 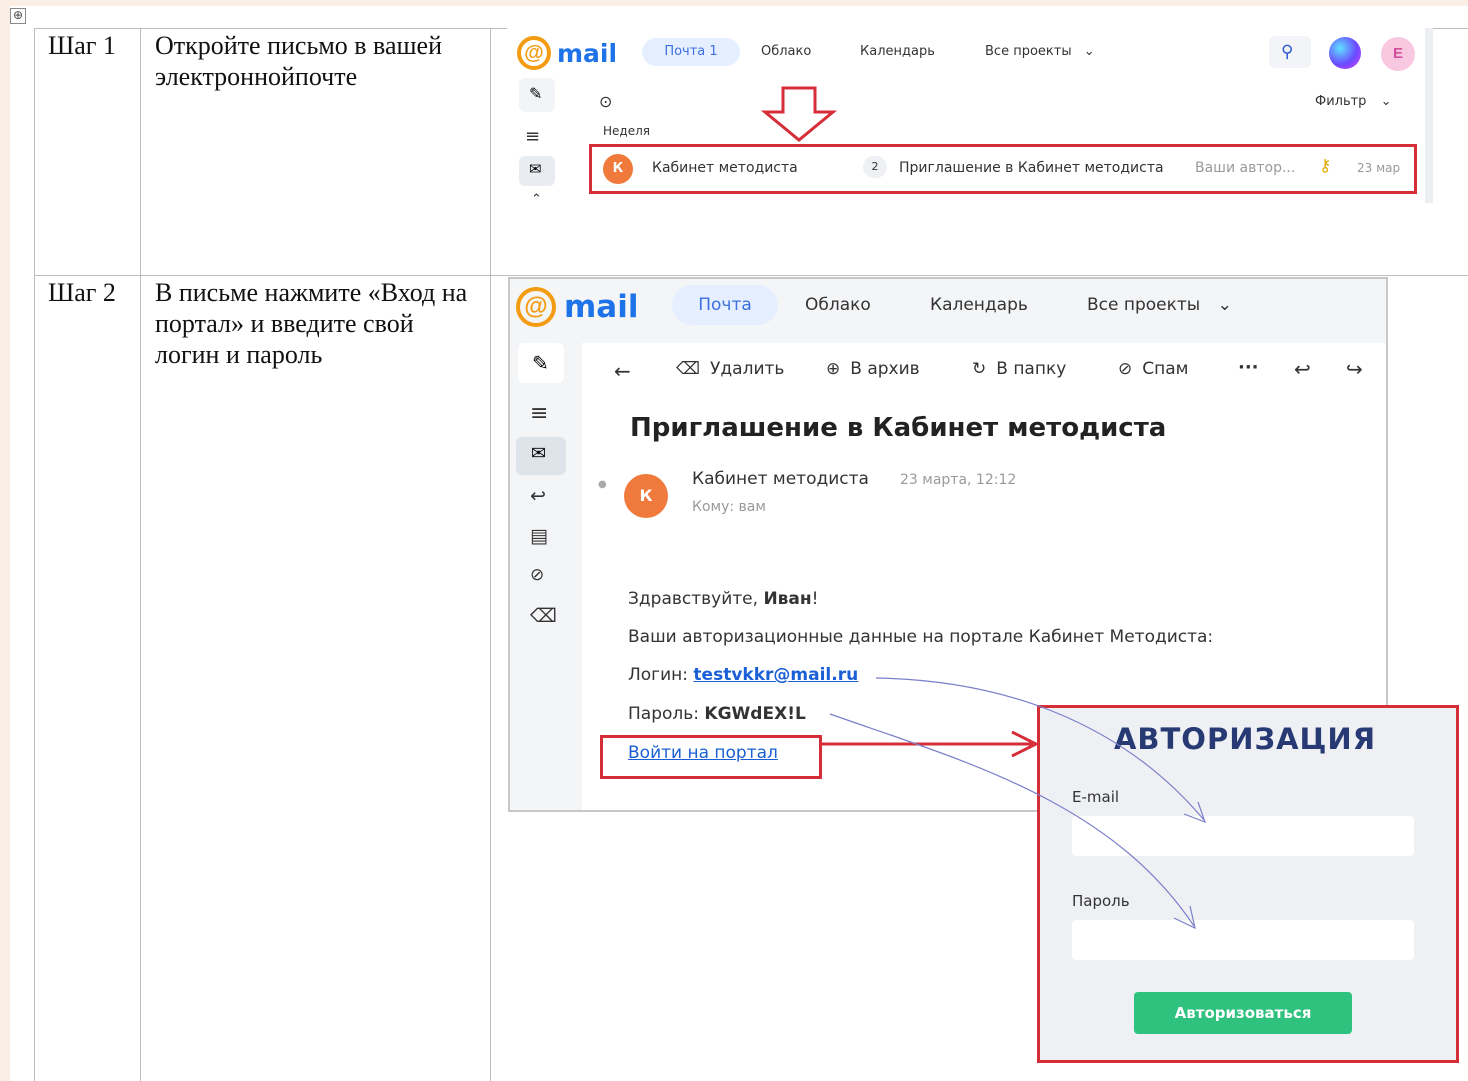 I want to click on auth-email-input, so click(x=1243, y=836).